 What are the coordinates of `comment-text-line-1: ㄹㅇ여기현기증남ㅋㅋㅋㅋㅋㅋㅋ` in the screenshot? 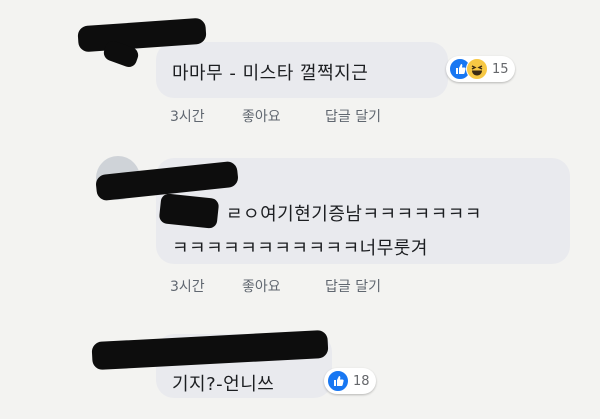 It's located at (354, 214).